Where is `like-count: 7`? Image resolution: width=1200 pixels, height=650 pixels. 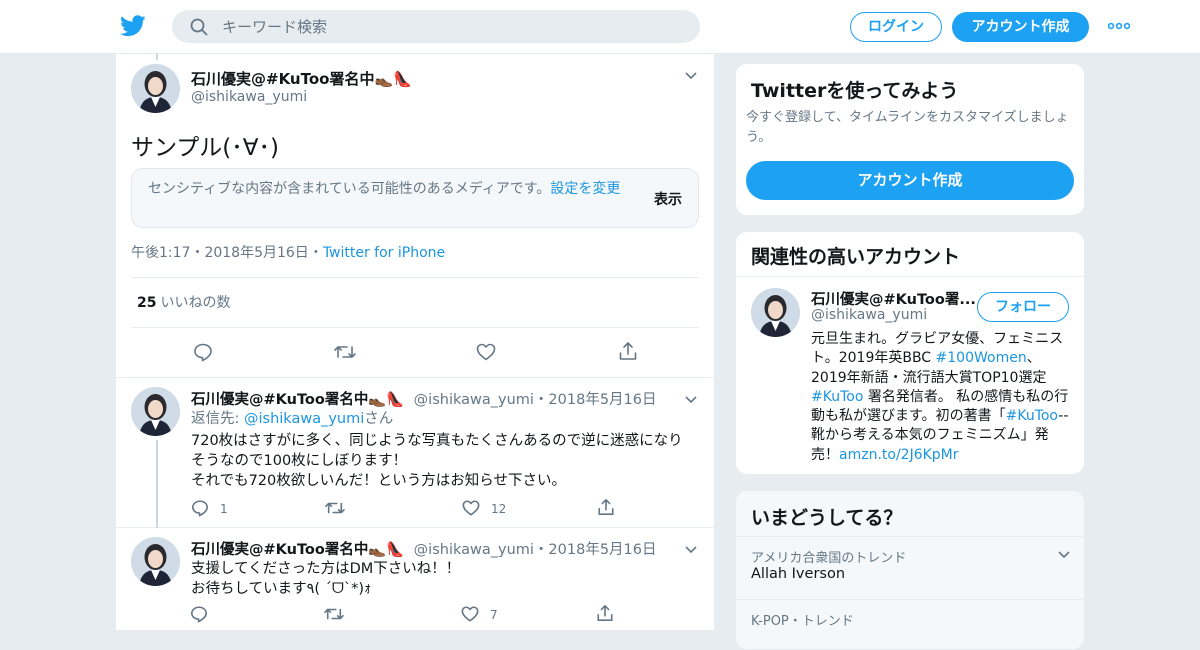 like-count: 7 is located at coordinates (494, 615).